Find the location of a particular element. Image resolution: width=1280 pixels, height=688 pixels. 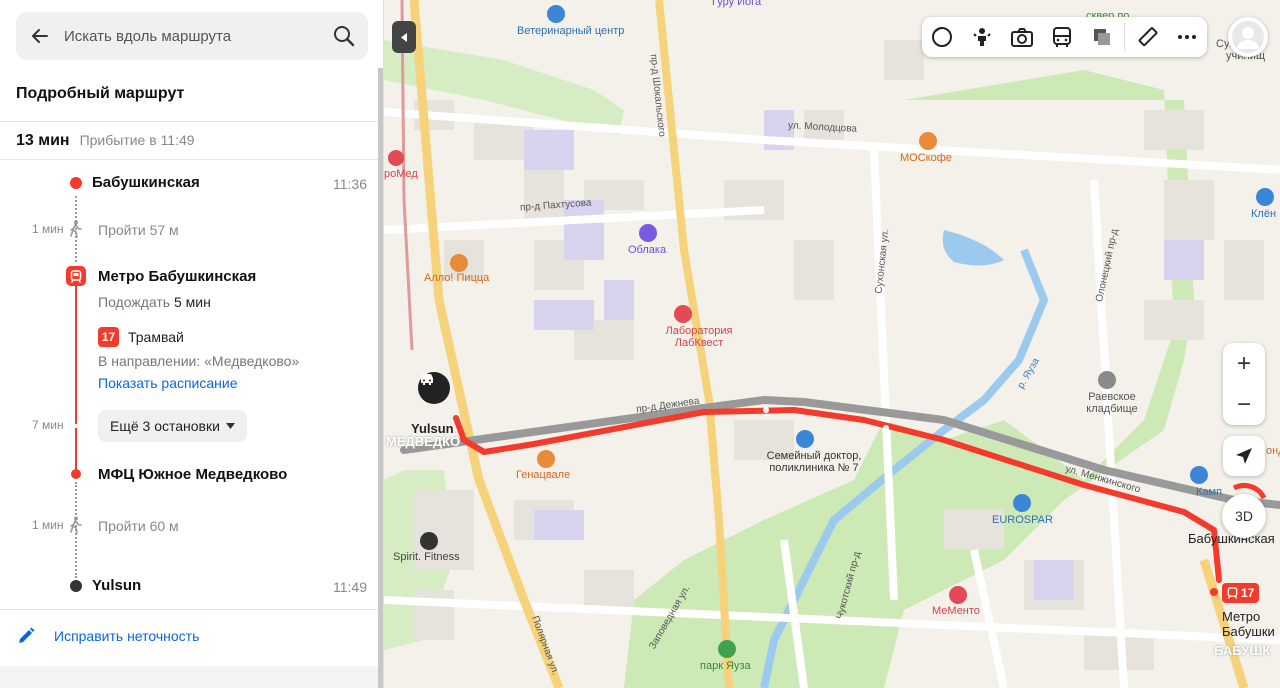

klen-shop-icon is located at coordinates (1265, 197).